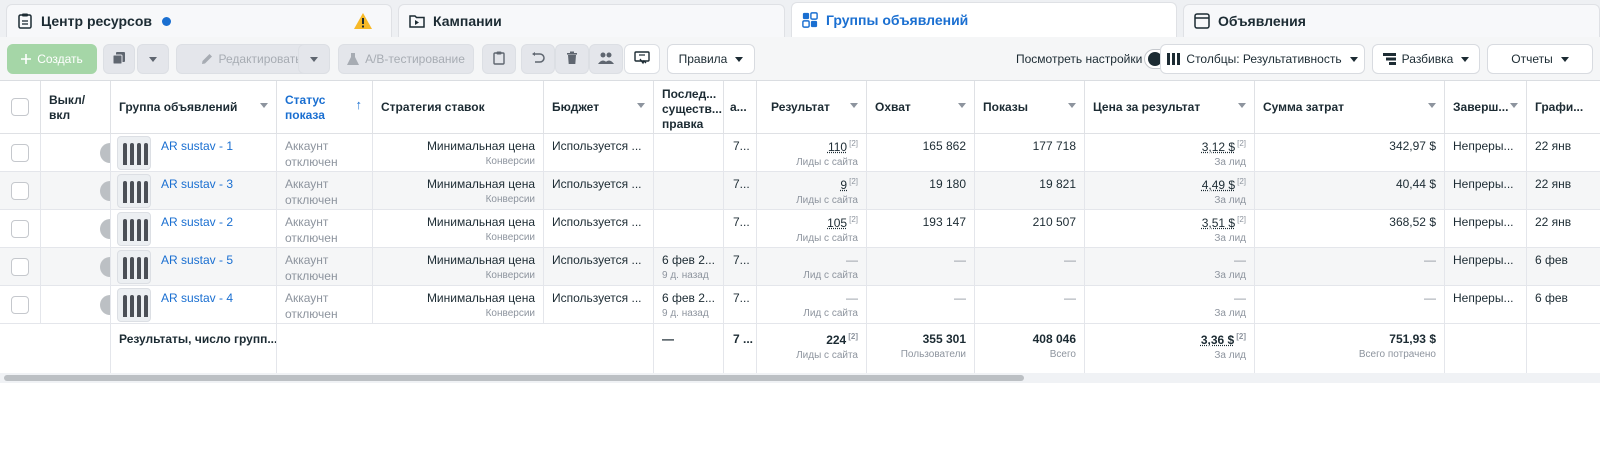 This screenshot has height=454, width=1600. Describe the element at coordinates (325, 107) in the screenshot. I see `header-status: Статус показа ↑` at that location.